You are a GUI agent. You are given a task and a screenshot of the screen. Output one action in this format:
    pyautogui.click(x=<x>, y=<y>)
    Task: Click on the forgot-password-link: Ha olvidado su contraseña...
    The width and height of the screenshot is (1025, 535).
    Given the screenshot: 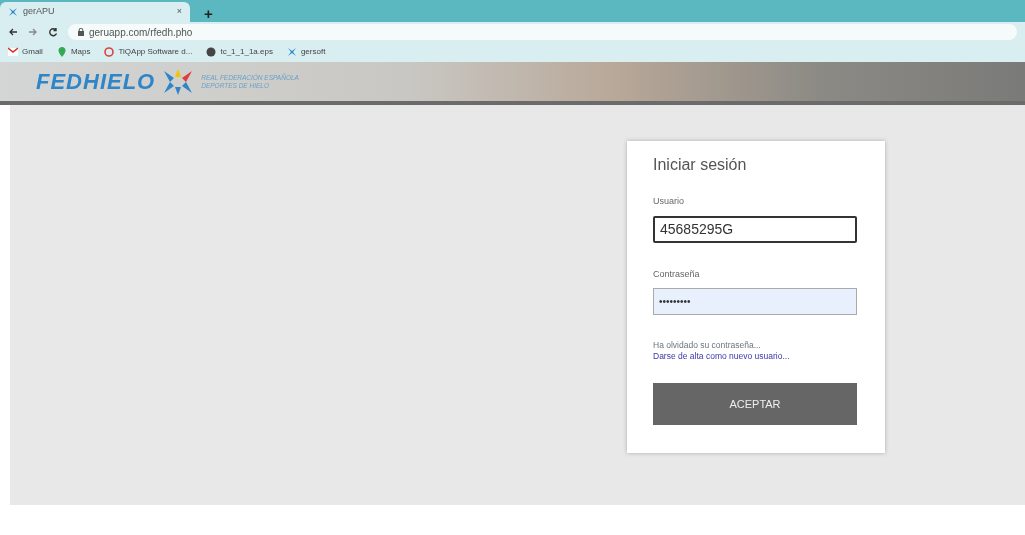 What is the action you would take?
    pyautogui.click(x=756, y=345)
    